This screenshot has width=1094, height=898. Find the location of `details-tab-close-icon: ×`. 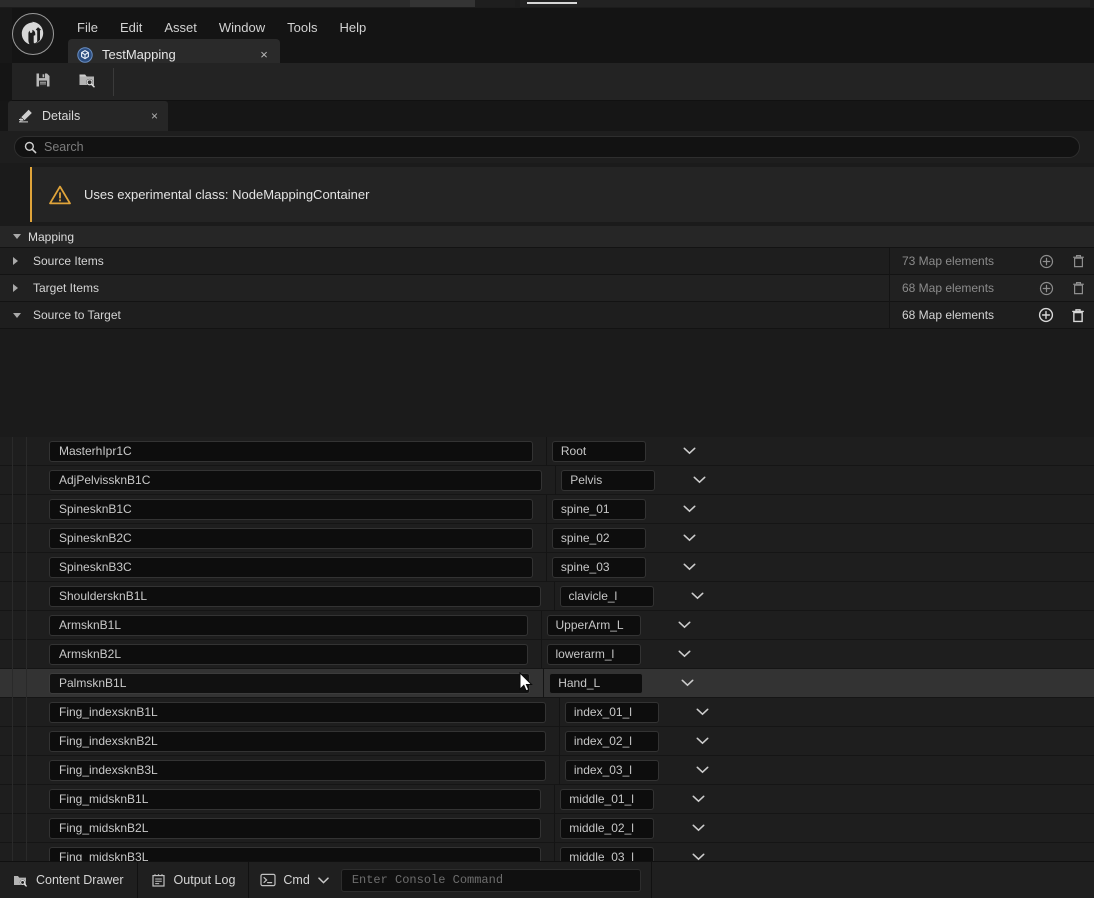

details-tab-close-icon: × is located at coordinates (154, 116).